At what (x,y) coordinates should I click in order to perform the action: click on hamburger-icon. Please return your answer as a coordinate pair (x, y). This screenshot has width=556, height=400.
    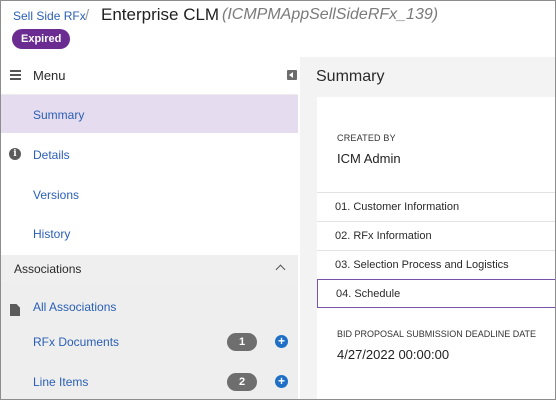
    Looking at the image, I should click on (15, 75).